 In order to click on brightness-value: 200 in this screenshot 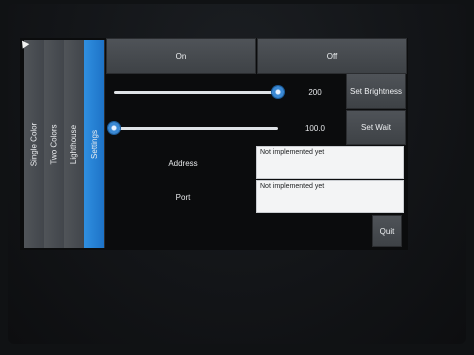, I will do `click(315, 92)`.